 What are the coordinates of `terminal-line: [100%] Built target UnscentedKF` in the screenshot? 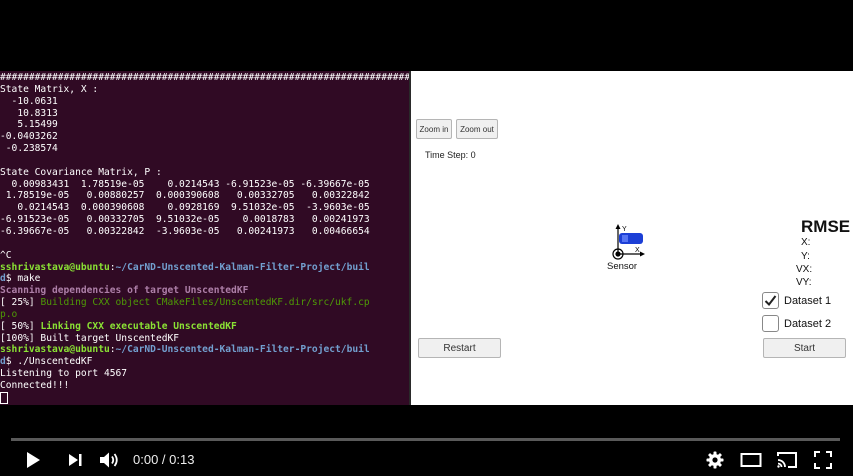 It's located at (204, 339).